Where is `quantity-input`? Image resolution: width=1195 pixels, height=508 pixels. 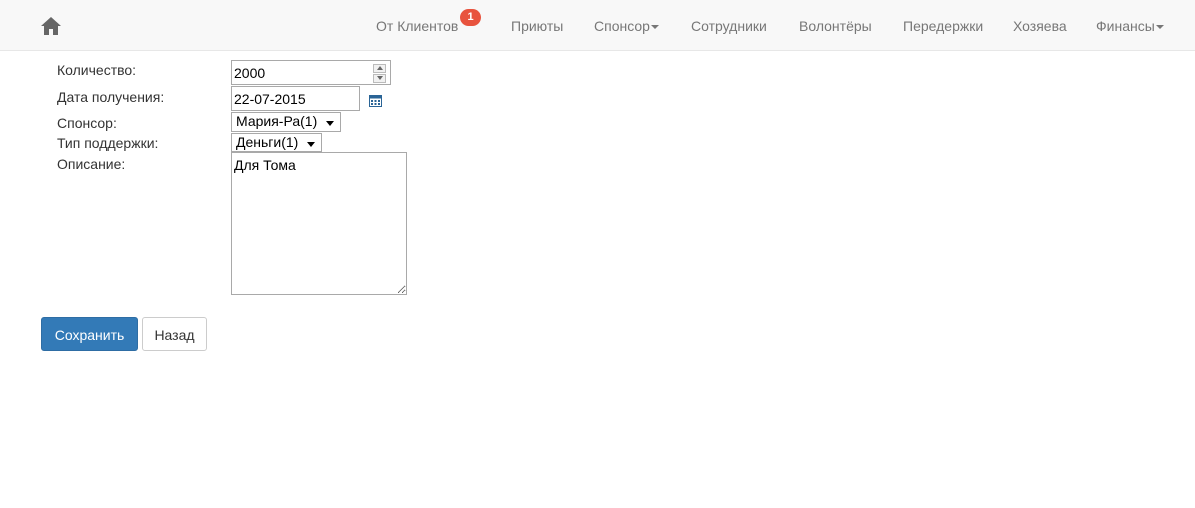
quantity-input is located at coordinates (311, 72).